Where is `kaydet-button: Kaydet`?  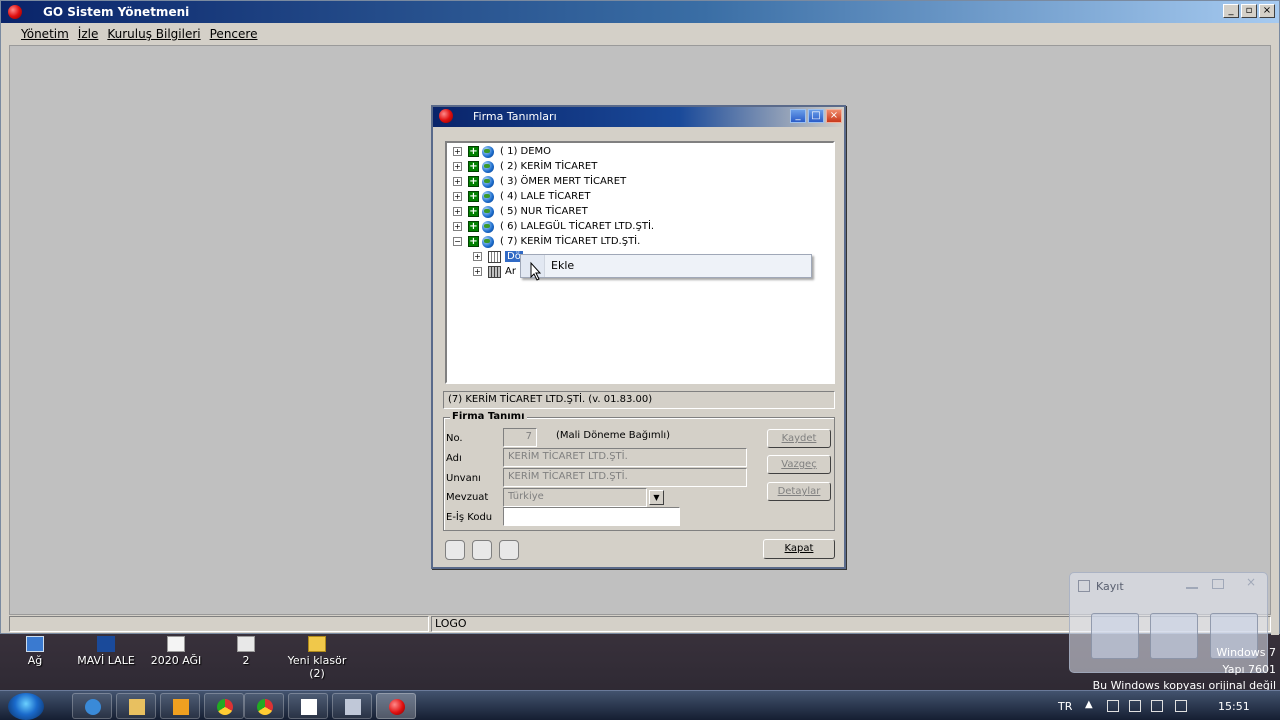
kaydet-button: Kaydet is located at coordinates (799, 438).